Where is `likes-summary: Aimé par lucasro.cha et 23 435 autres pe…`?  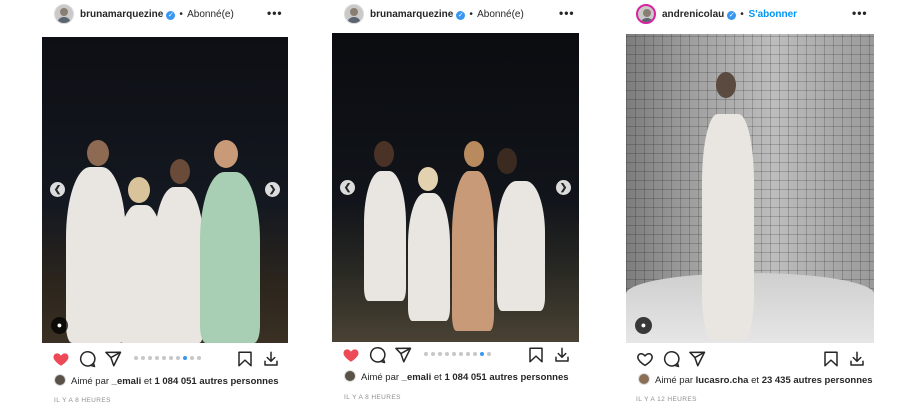
likes-summary: Aimé par lucasro.cha et 23 435 autres pe… is located at coordinates (755, 380).